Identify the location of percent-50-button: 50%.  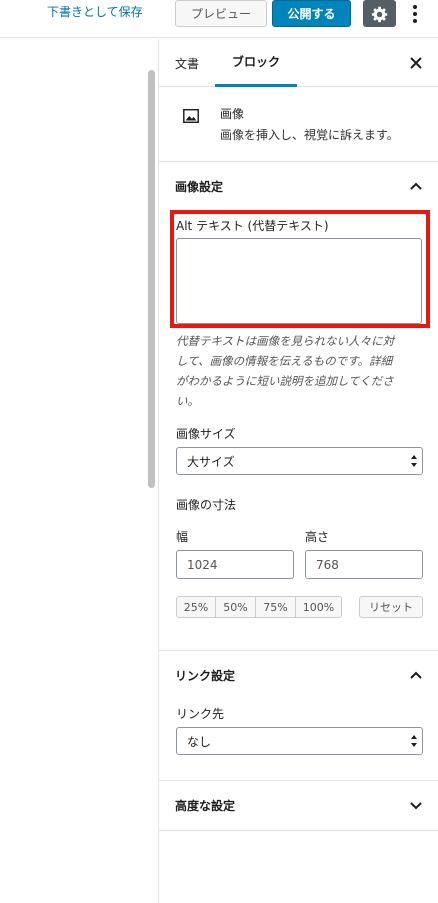
(236, 607).